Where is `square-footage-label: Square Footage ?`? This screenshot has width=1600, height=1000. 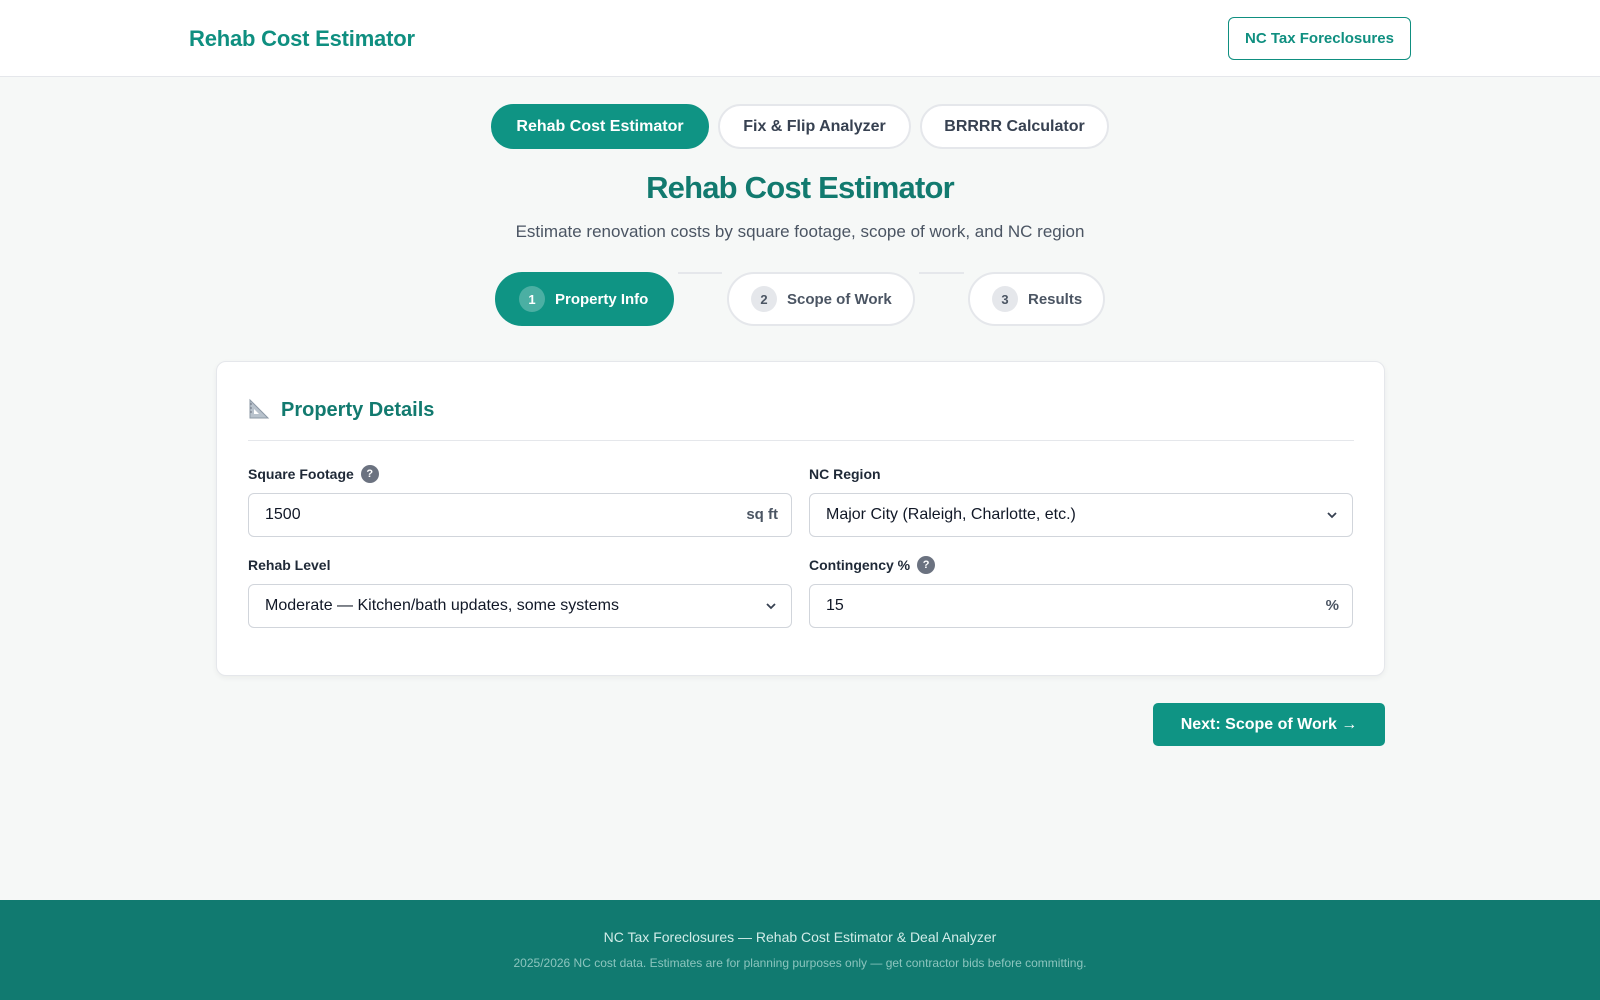 square-footage-label: Square Footage ? is located at coordinates (313, 474).